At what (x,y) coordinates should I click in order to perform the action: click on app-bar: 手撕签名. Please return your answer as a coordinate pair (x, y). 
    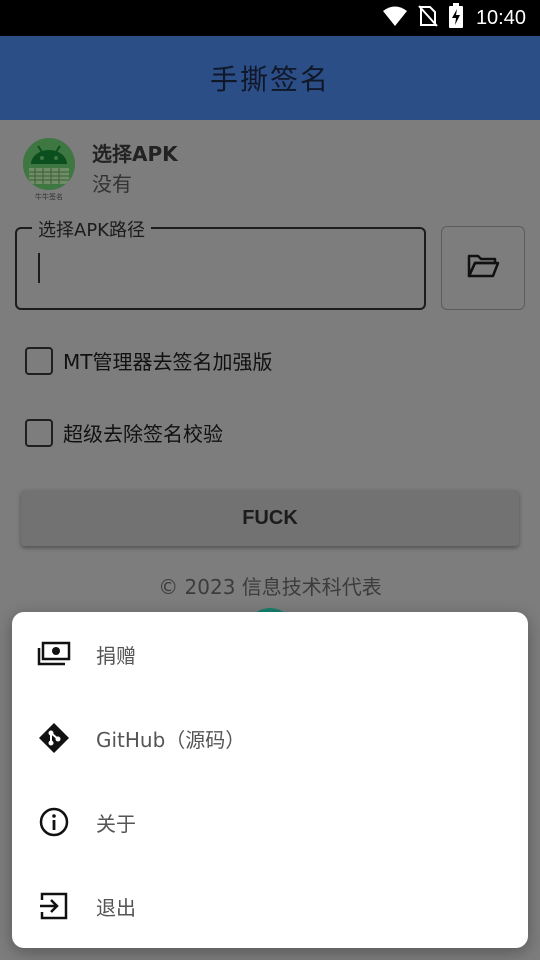
    Looking at the image, I should click on (270, 78).